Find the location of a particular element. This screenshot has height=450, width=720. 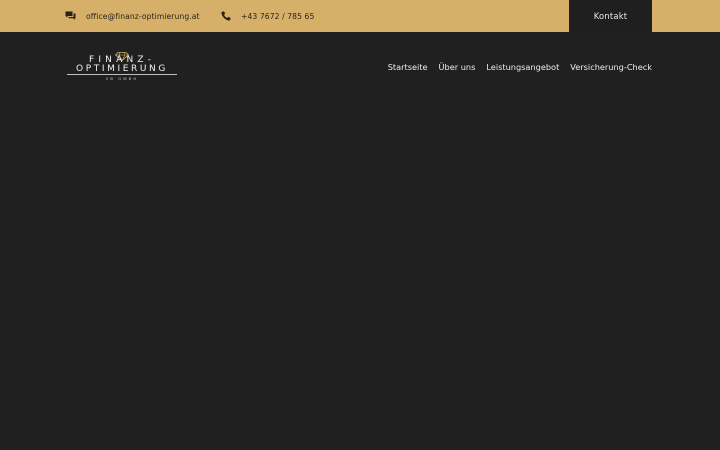

nav-item-startseite: Startseite is located at coordinates (408, 67).